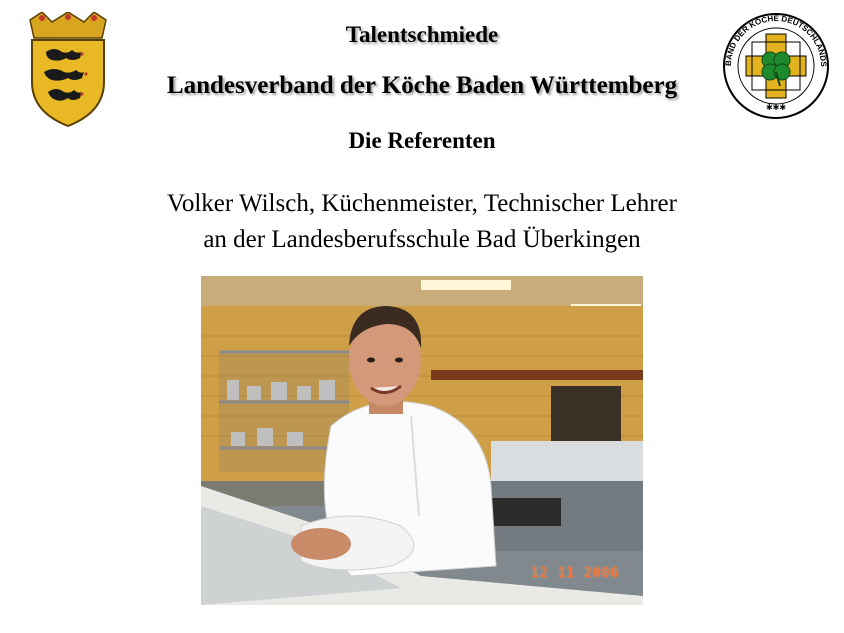 The width and height of the screenshot is (844, 633). I want to click on slide-title: Talentschmiede, so click(422, 34).